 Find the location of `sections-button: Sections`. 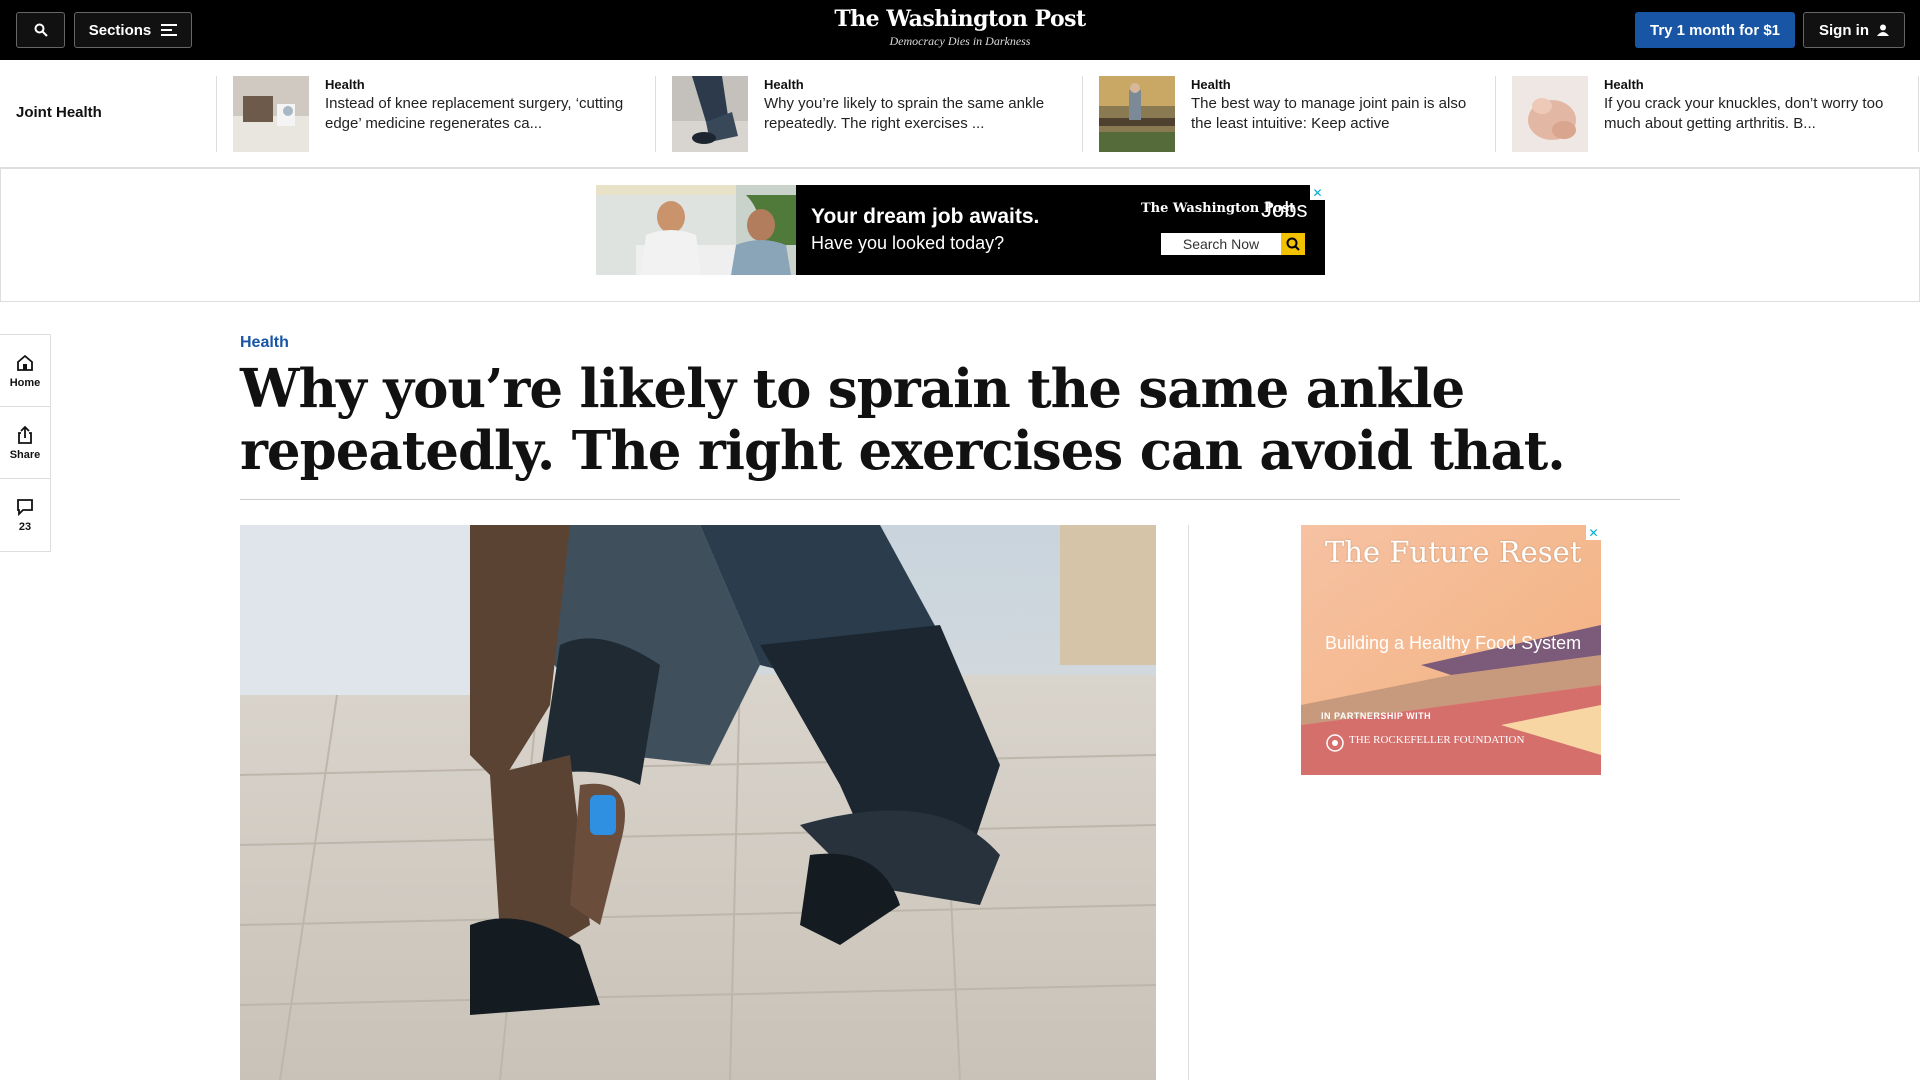

sections-button: Sections is located at coordinates (133, 30).